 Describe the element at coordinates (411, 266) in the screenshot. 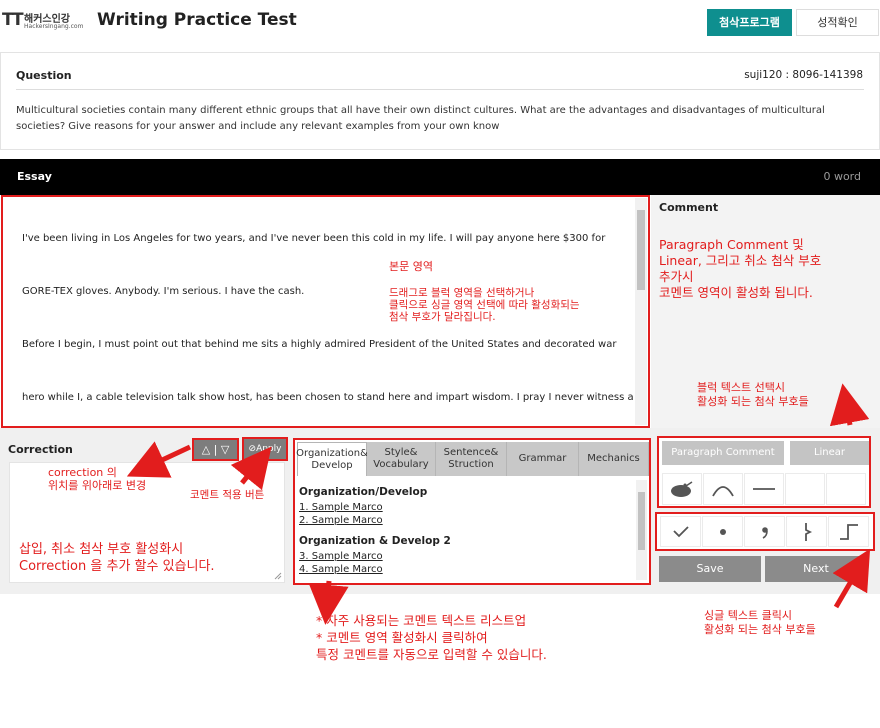

I see `annotation-essay-area: 본문 영역` at that location.